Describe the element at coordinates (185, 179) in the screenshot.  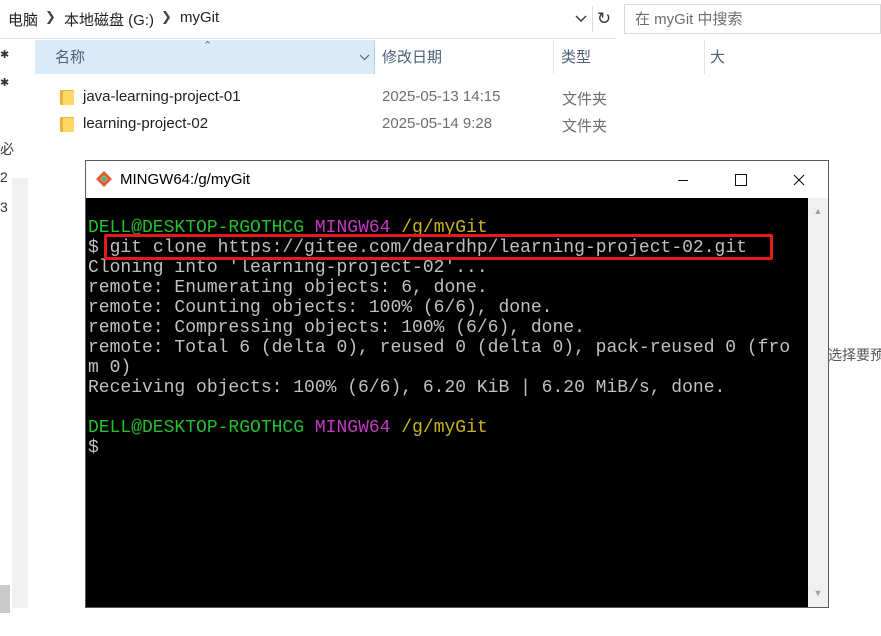
I see `terminal-title: MINGW64:/g/myGit` at that location.